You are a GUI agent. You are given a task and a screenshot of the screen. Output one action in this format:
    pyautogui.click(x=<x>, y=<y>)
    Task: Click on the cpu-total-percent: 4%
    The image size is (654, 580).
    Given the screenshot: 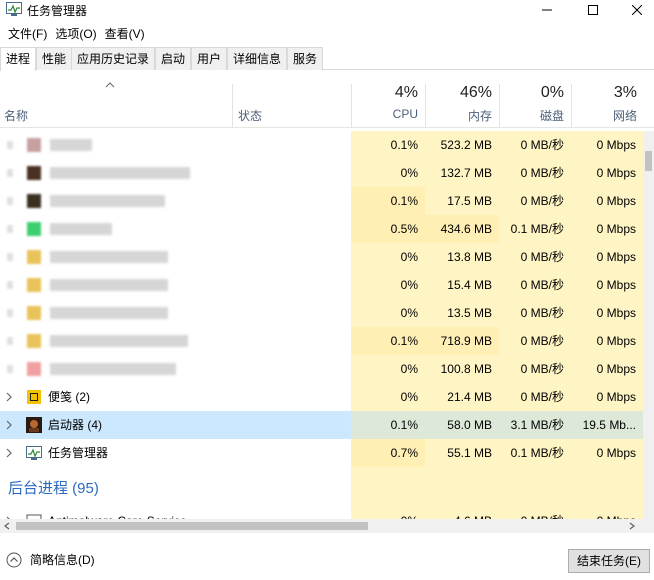 What is the action you would take?
    pyautogui.click(x=384, y=93)
    